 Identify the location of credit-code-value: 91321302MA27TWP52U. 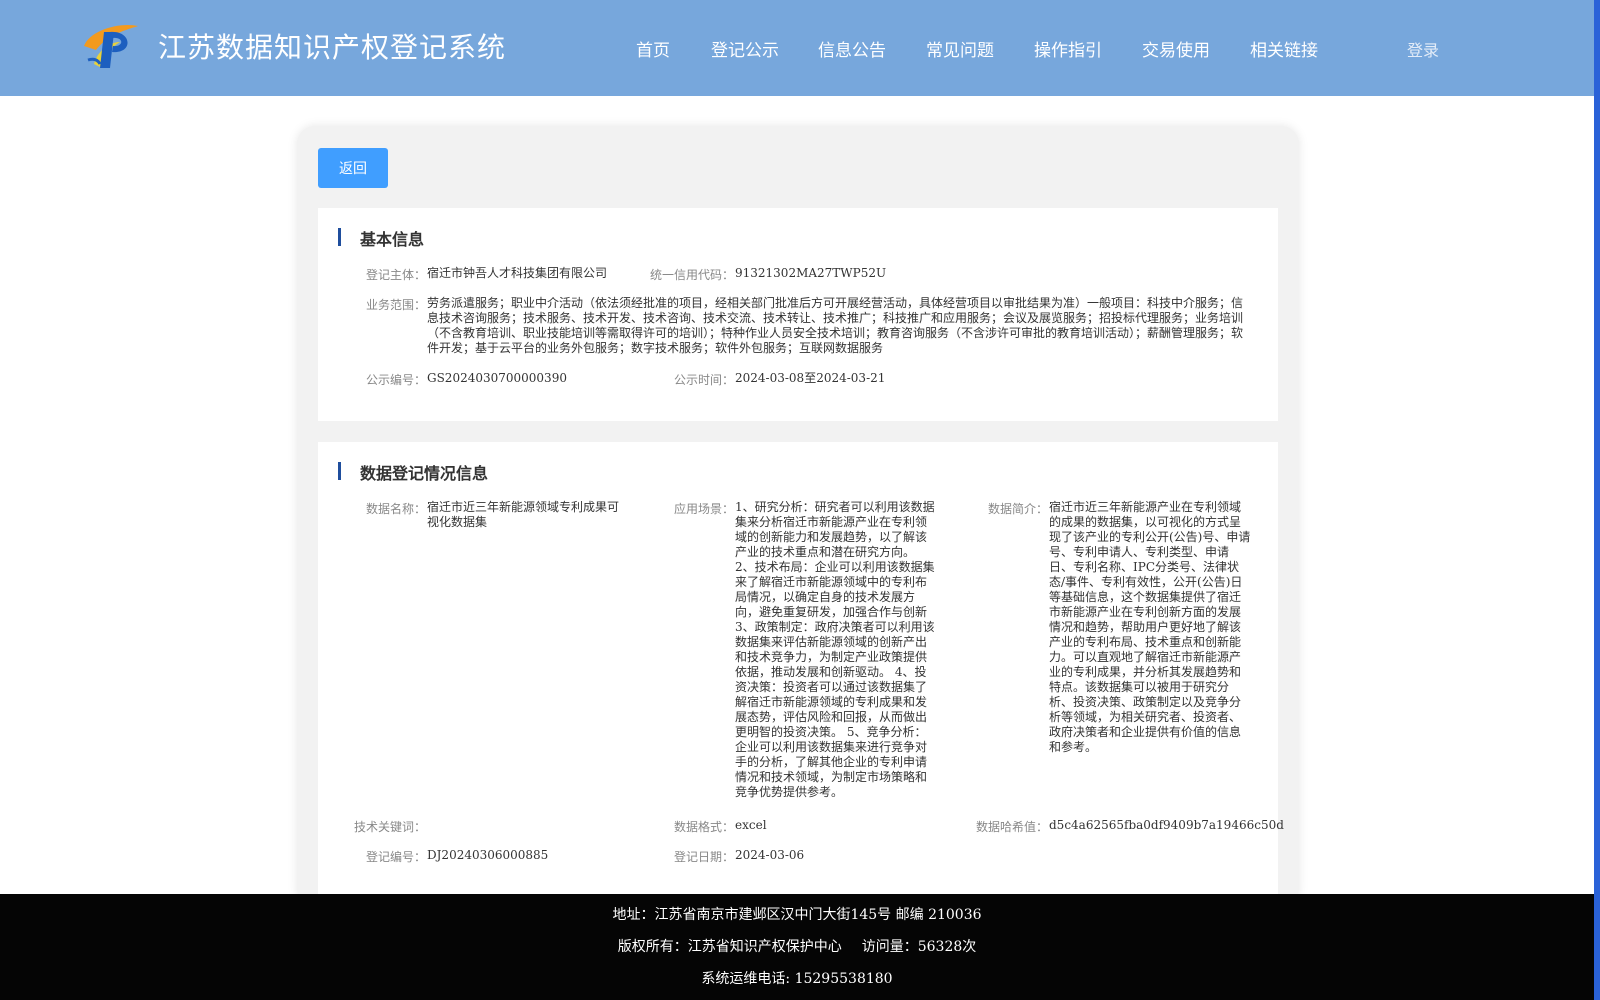
(811, 273).